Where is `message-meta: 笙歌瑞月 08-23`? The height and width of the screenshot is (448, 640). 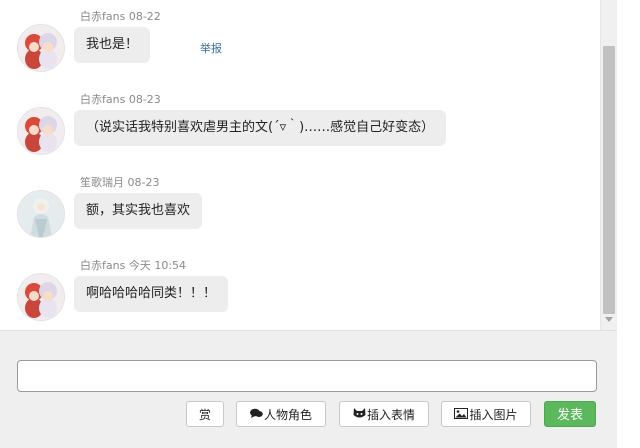 message-meta: 笙歌瑞月 08-23 is located at coordinates (119, 183).